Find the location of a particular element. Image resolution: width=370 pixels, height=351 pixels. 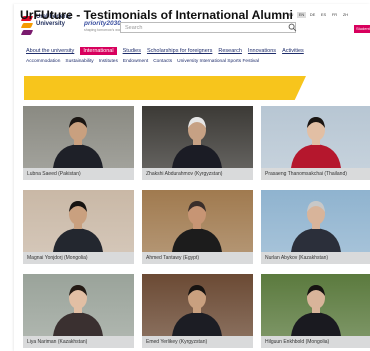

nav-item-5: Innovations is located at coordinates (262, 51).